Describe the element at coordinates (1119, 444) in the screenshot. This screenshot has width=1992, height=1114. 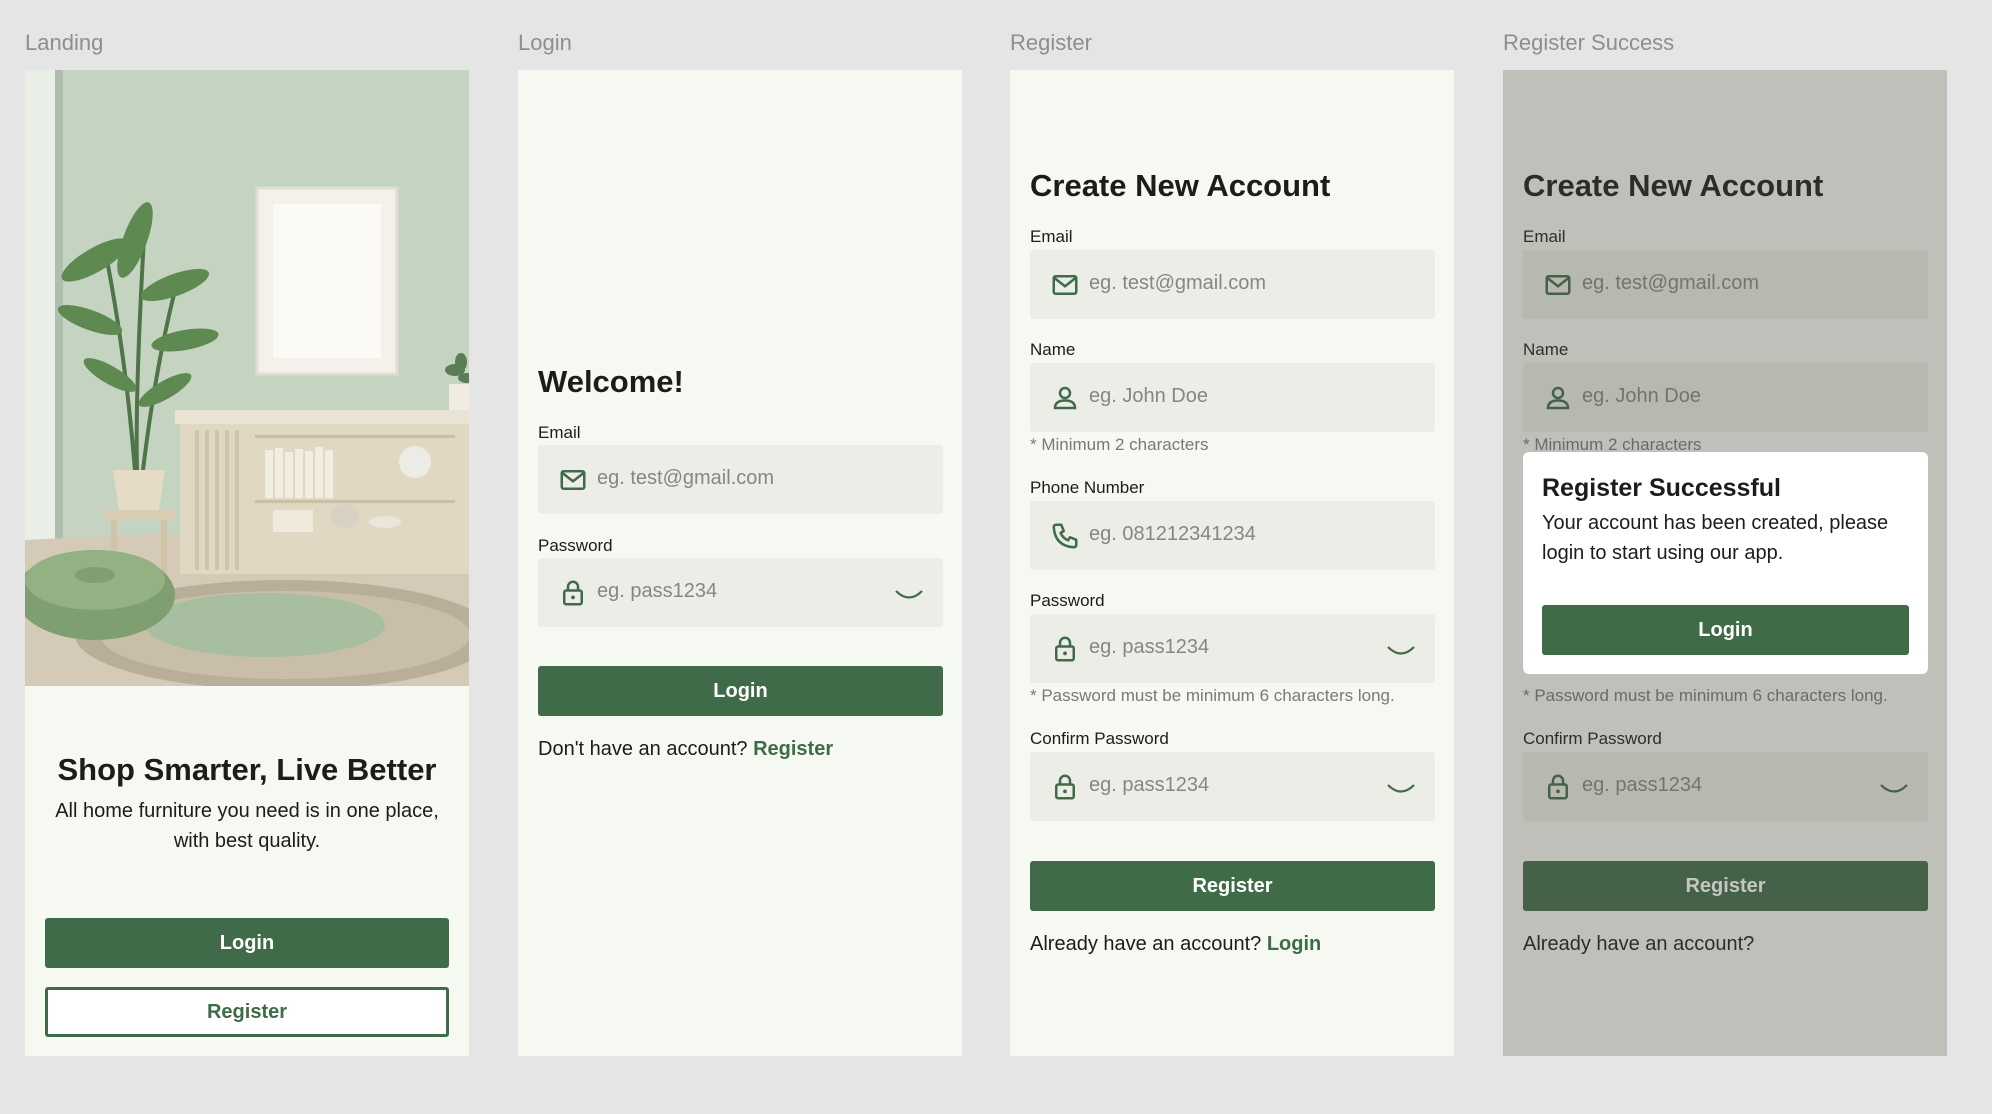
I see `name-hint: * Minimum 2 characters` at that location.